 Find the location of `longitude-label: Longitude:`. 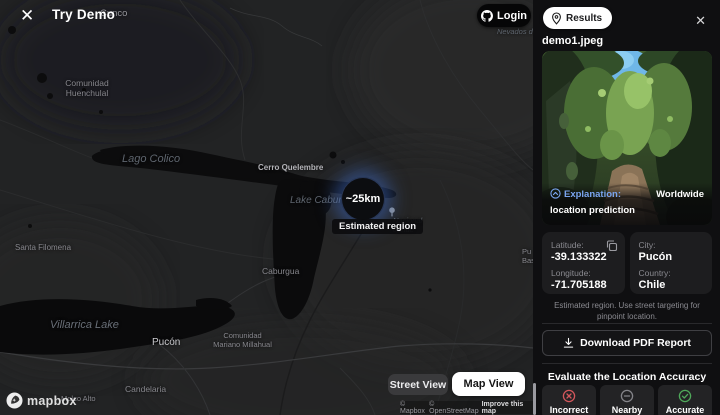

longitude-label: Longitude: is located at coordinates (571, 273).